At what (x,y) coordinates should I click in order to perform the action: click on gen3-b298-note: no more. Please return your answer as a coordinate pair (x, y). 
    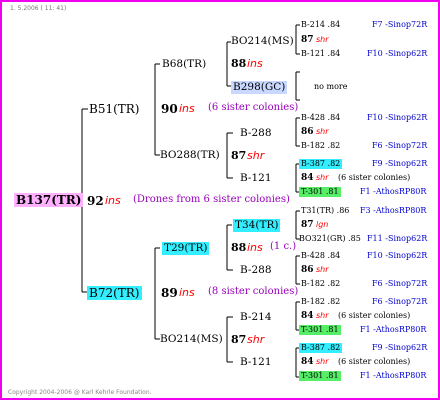
    Looking at the image, I should click on (331, 86).